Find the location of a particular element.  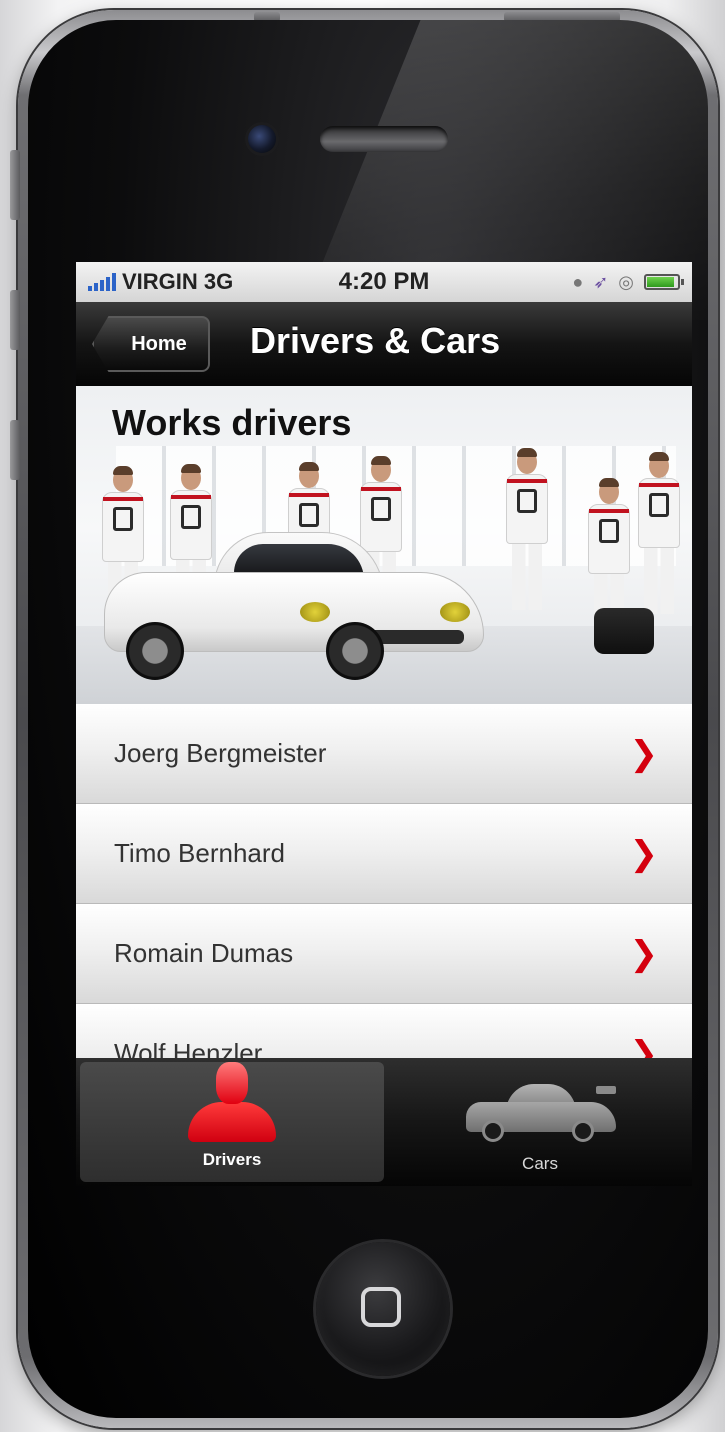

list-item: Timo Bernhard ❯ is located at coordinates (384, 854).